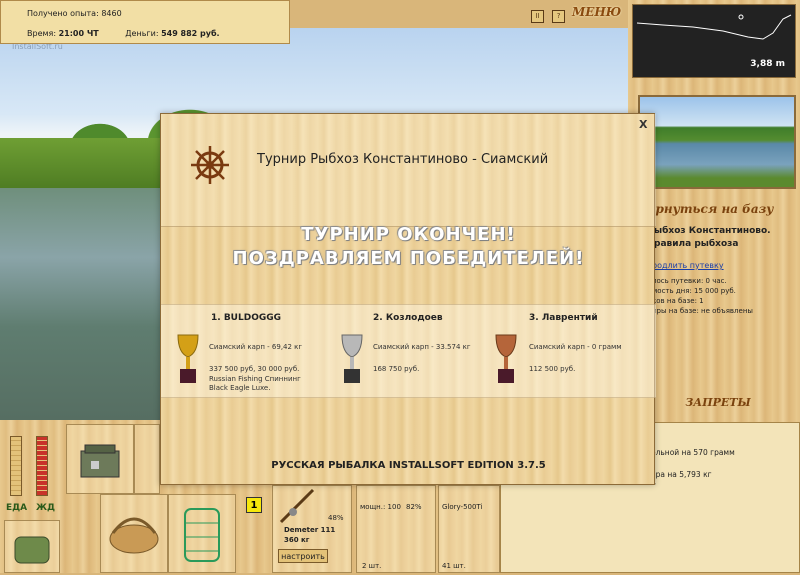  What do you see at coordinates (408, 234) in the screenshot?
I see `tournament-over-text: ТУРНИР ОКОНЧЕН!` at bounding box center [408, 234].